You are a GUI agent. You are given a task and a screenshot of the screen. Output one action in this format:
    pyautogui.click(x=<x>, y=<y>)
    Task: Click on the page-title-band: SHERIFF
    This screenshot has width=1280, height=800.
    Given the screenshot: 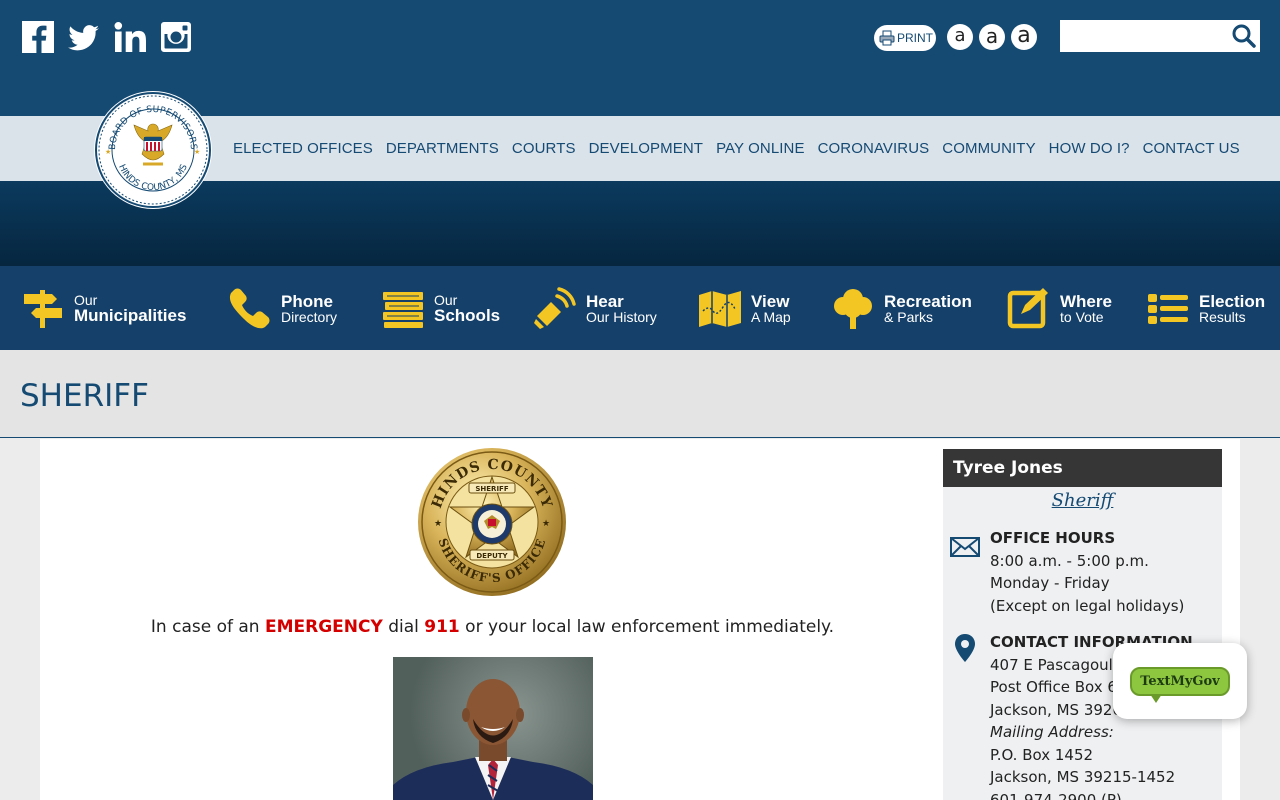 What is the action you would take?
    pyautogui.click(x=640, y=394)
    